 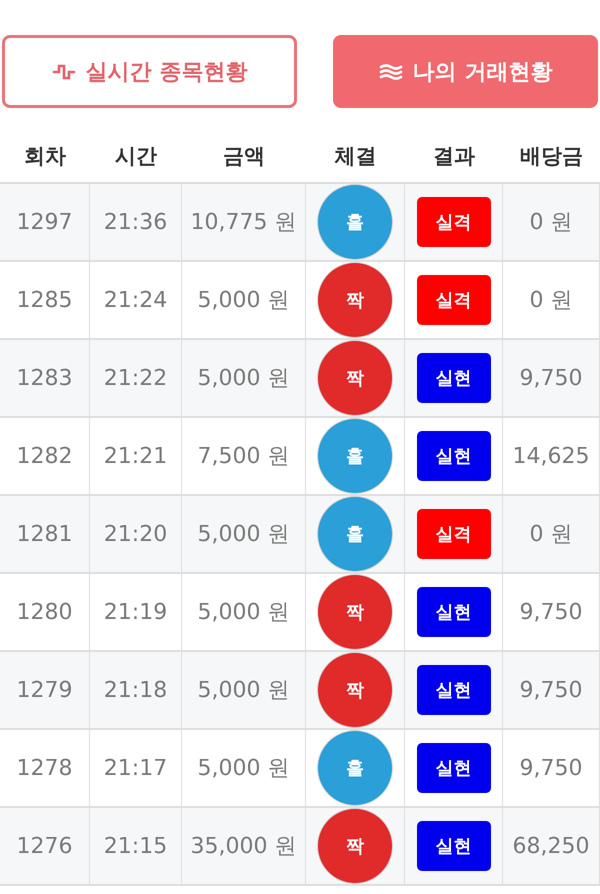 I want to click on table-cell: 1278, so click(x=45, y=769).